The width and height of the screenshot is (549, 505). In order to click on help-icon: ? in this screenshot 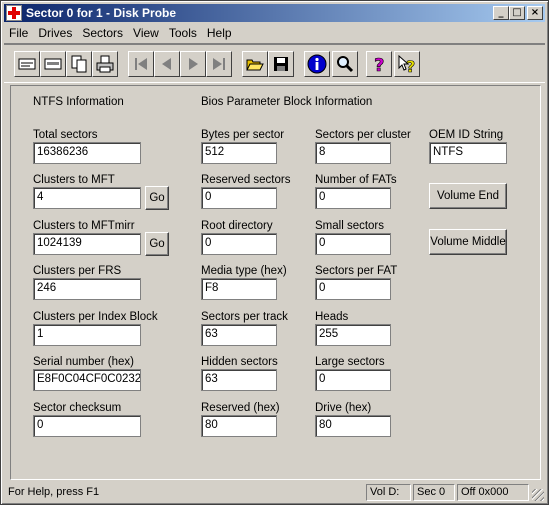, I will do `click(379, 64)`.